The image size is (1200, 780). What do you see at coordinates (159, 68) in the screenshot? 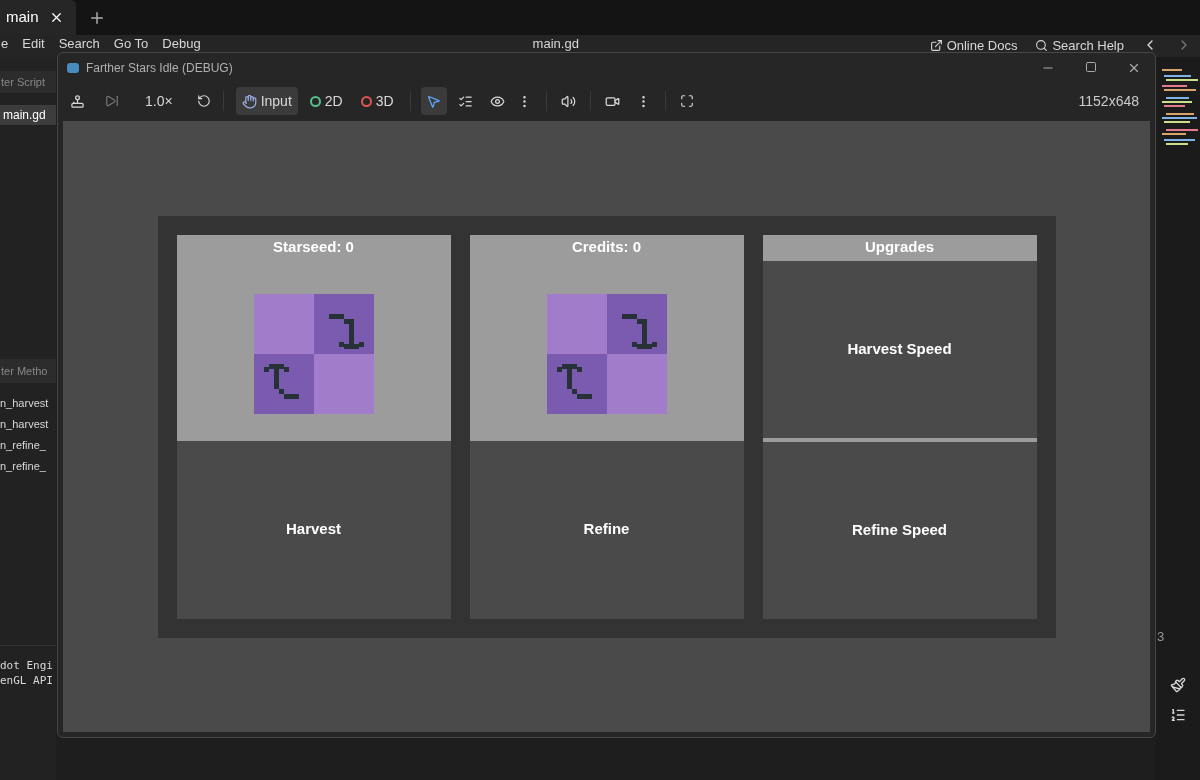
I see `window-title: Farther Stars Idle (DEBUG)` at bounding box center [159, 68].